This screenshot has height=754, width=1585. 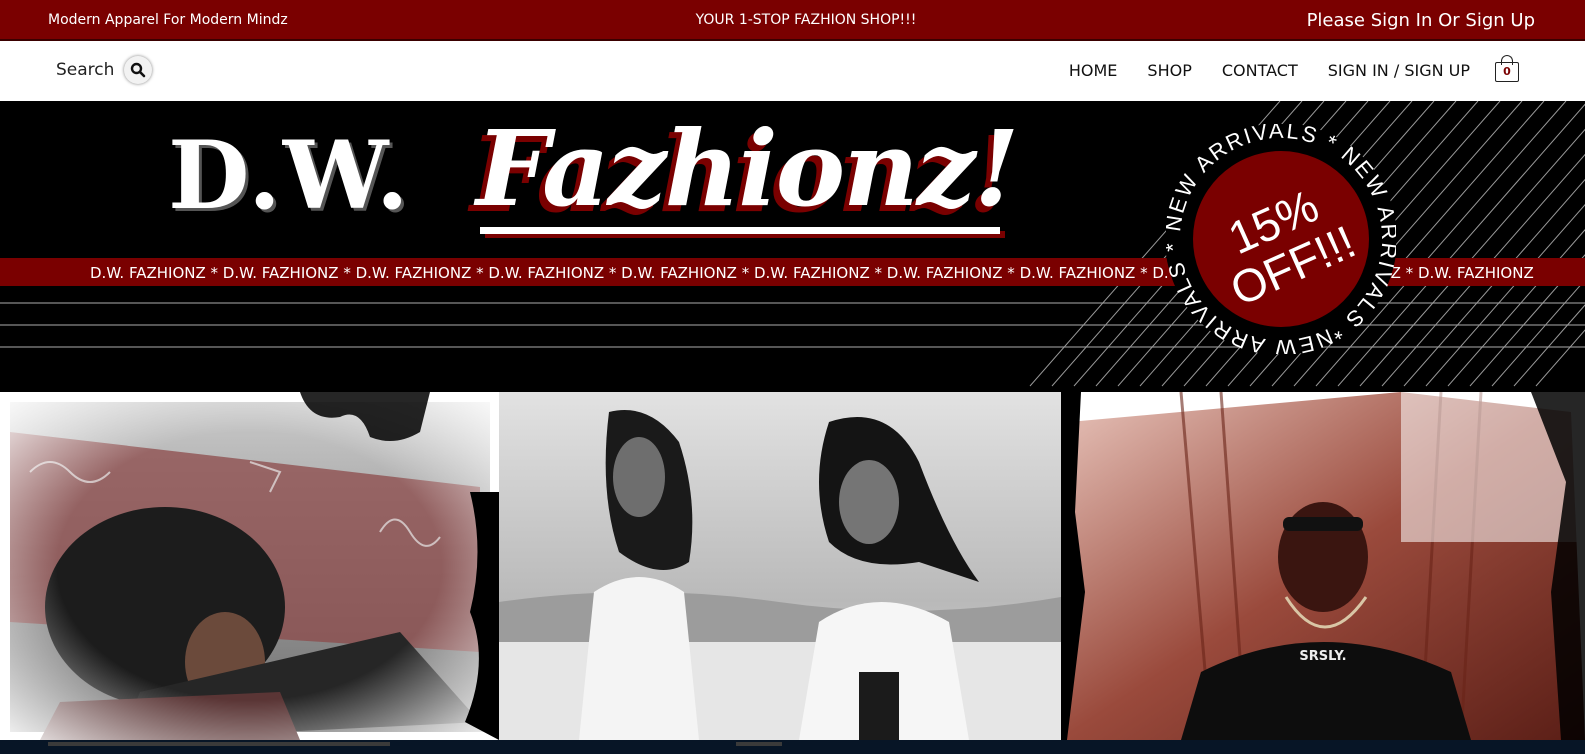 I want to click on search-button, so click(x=138, y=70).